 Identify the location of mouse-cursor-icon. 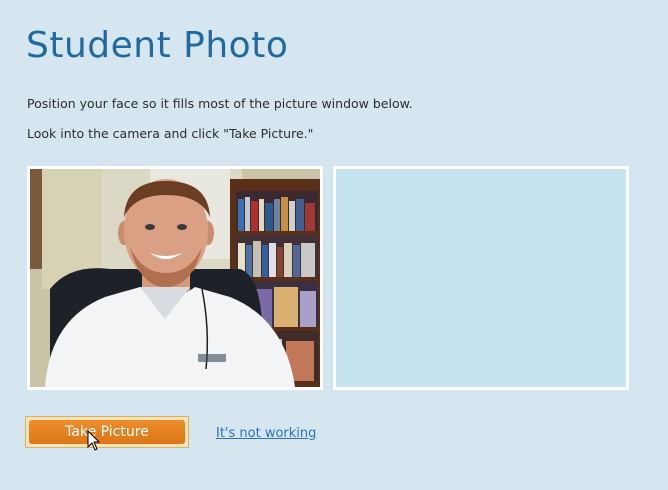
(94, 440).